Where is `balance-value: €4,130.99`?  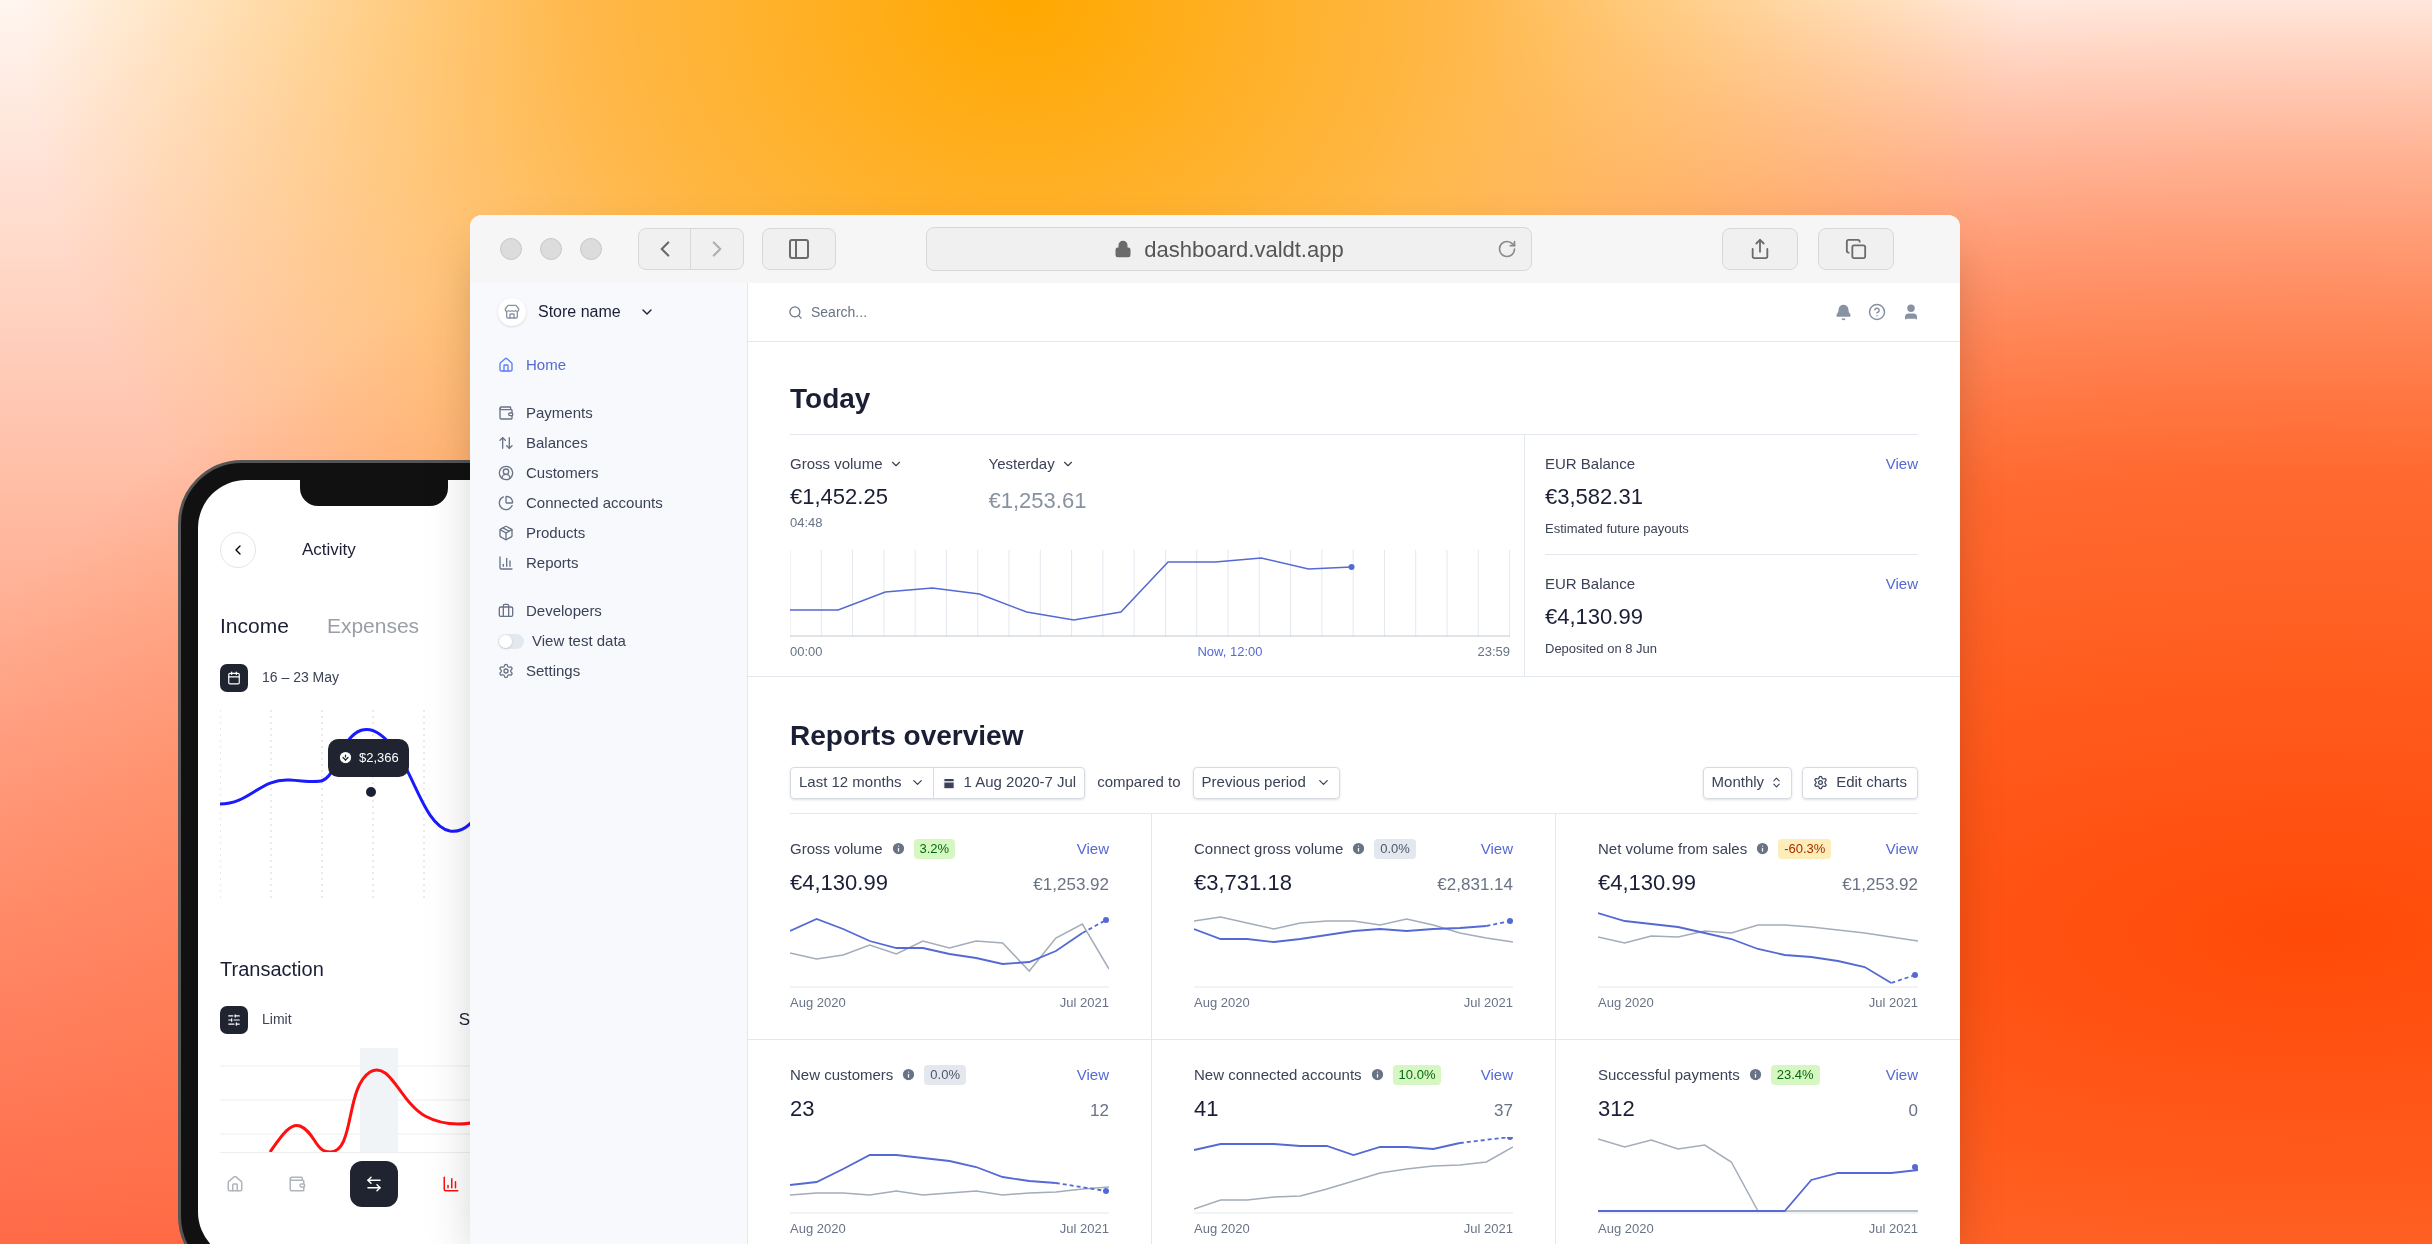 balance-value: €4,130.99 is located at coordinates (1594, 616).